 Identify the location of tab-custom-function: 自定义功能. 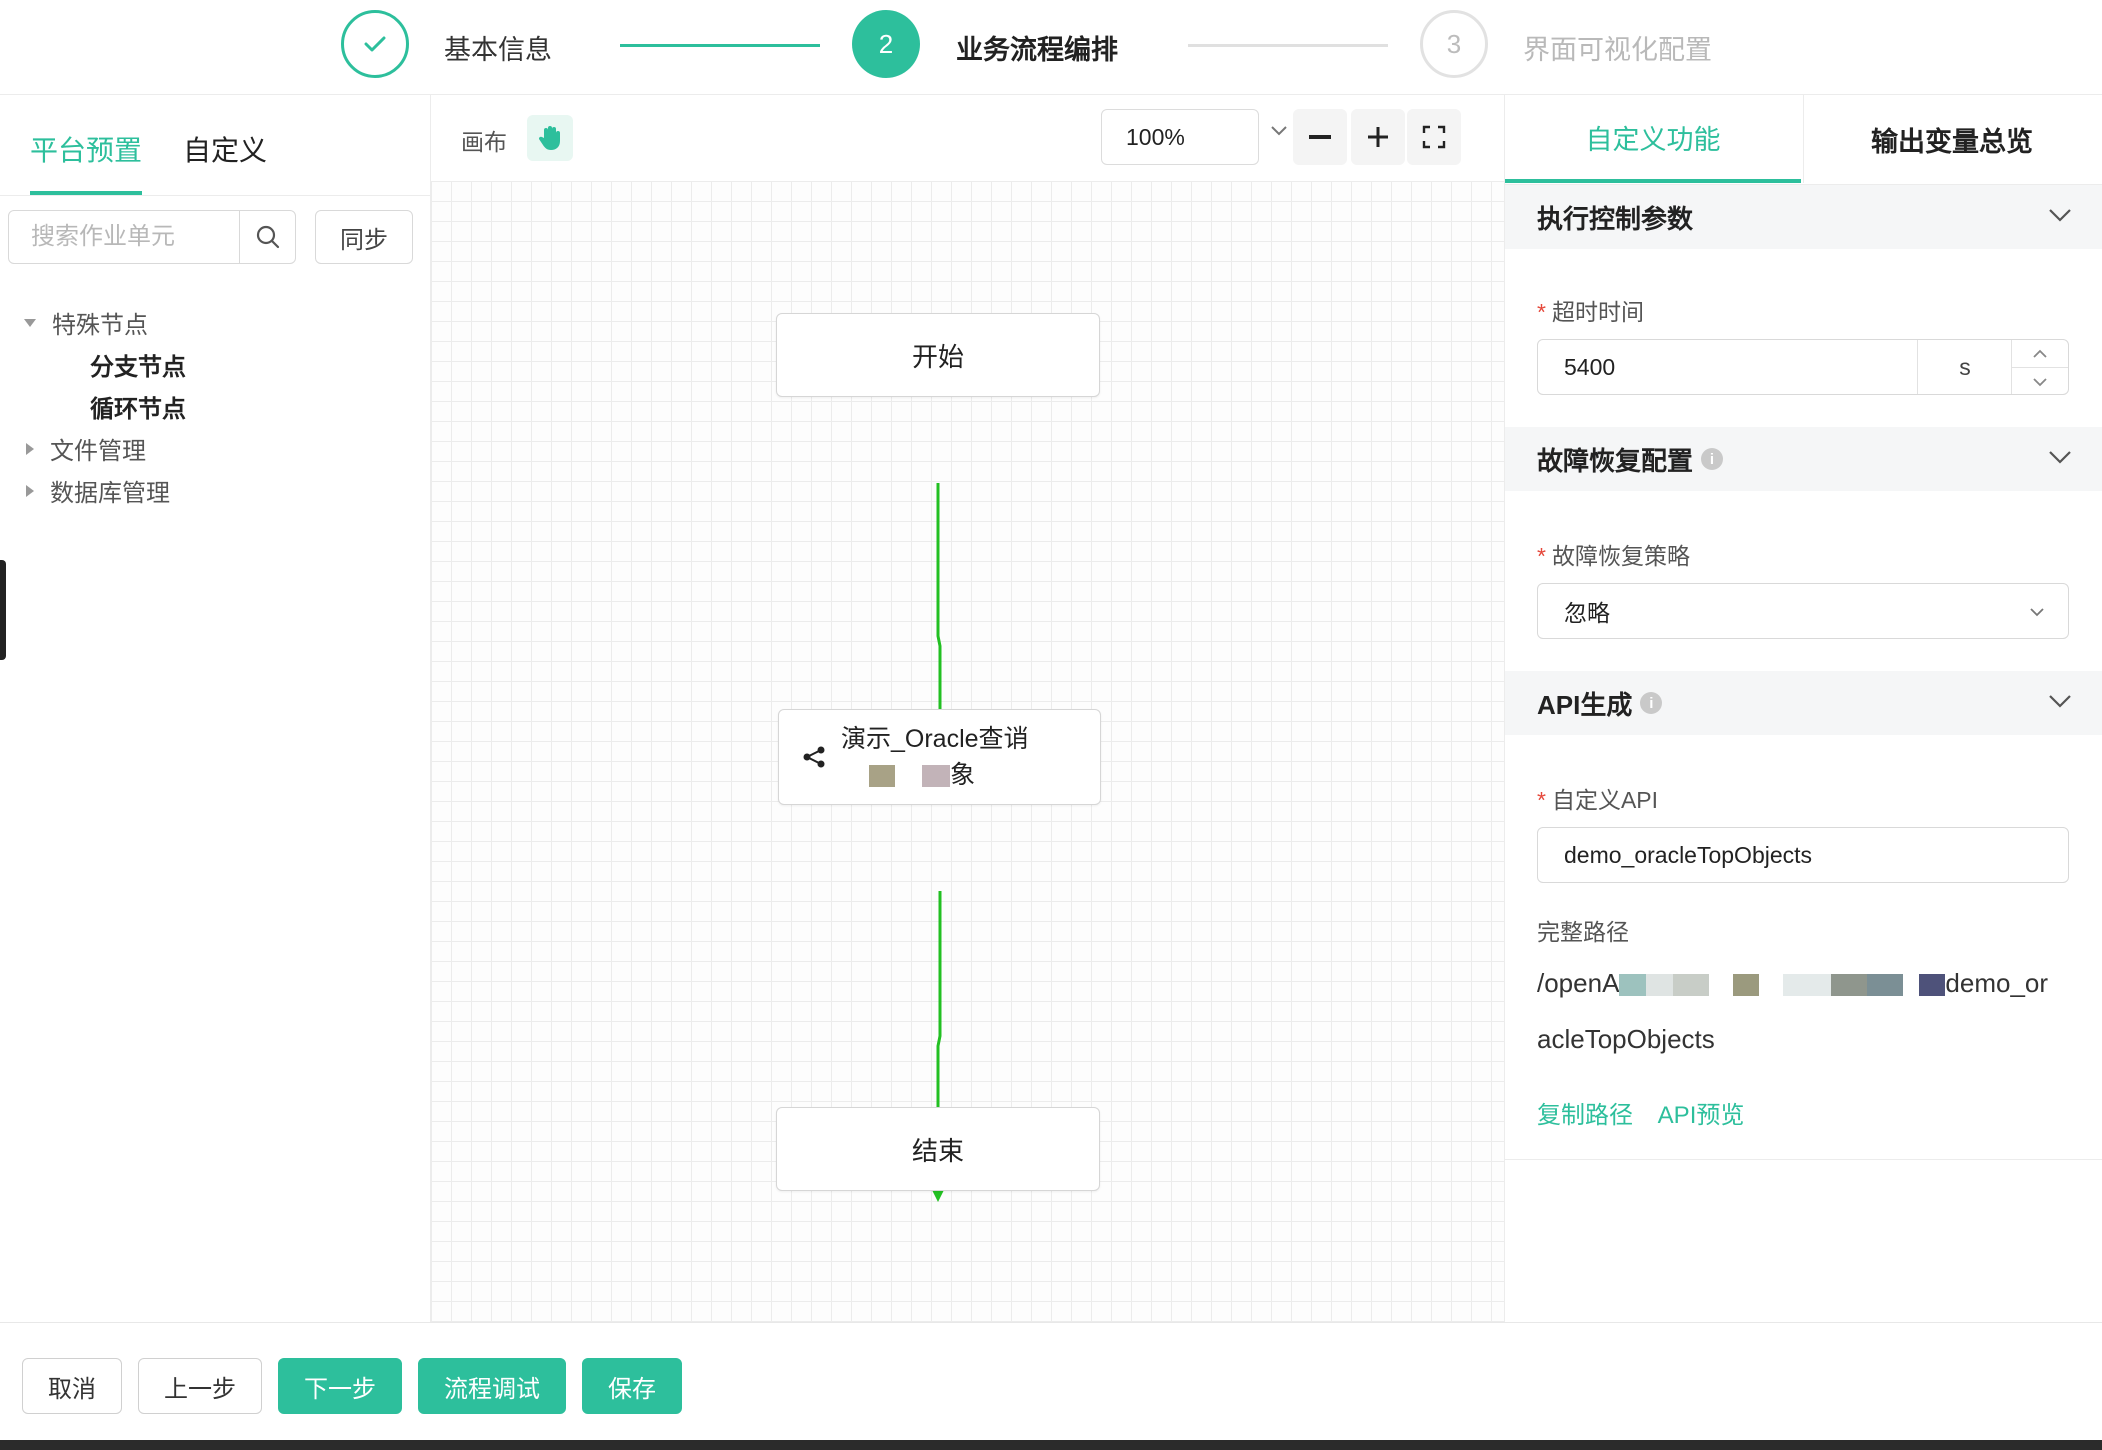
(1653, 139).